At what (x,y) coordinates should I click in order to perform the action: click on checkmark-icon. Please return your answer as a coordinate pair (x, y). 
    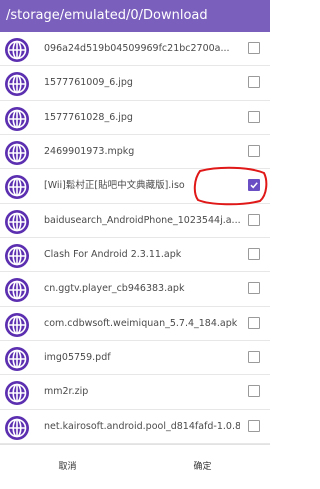
    Looking at the image, I should click on (254, 185).